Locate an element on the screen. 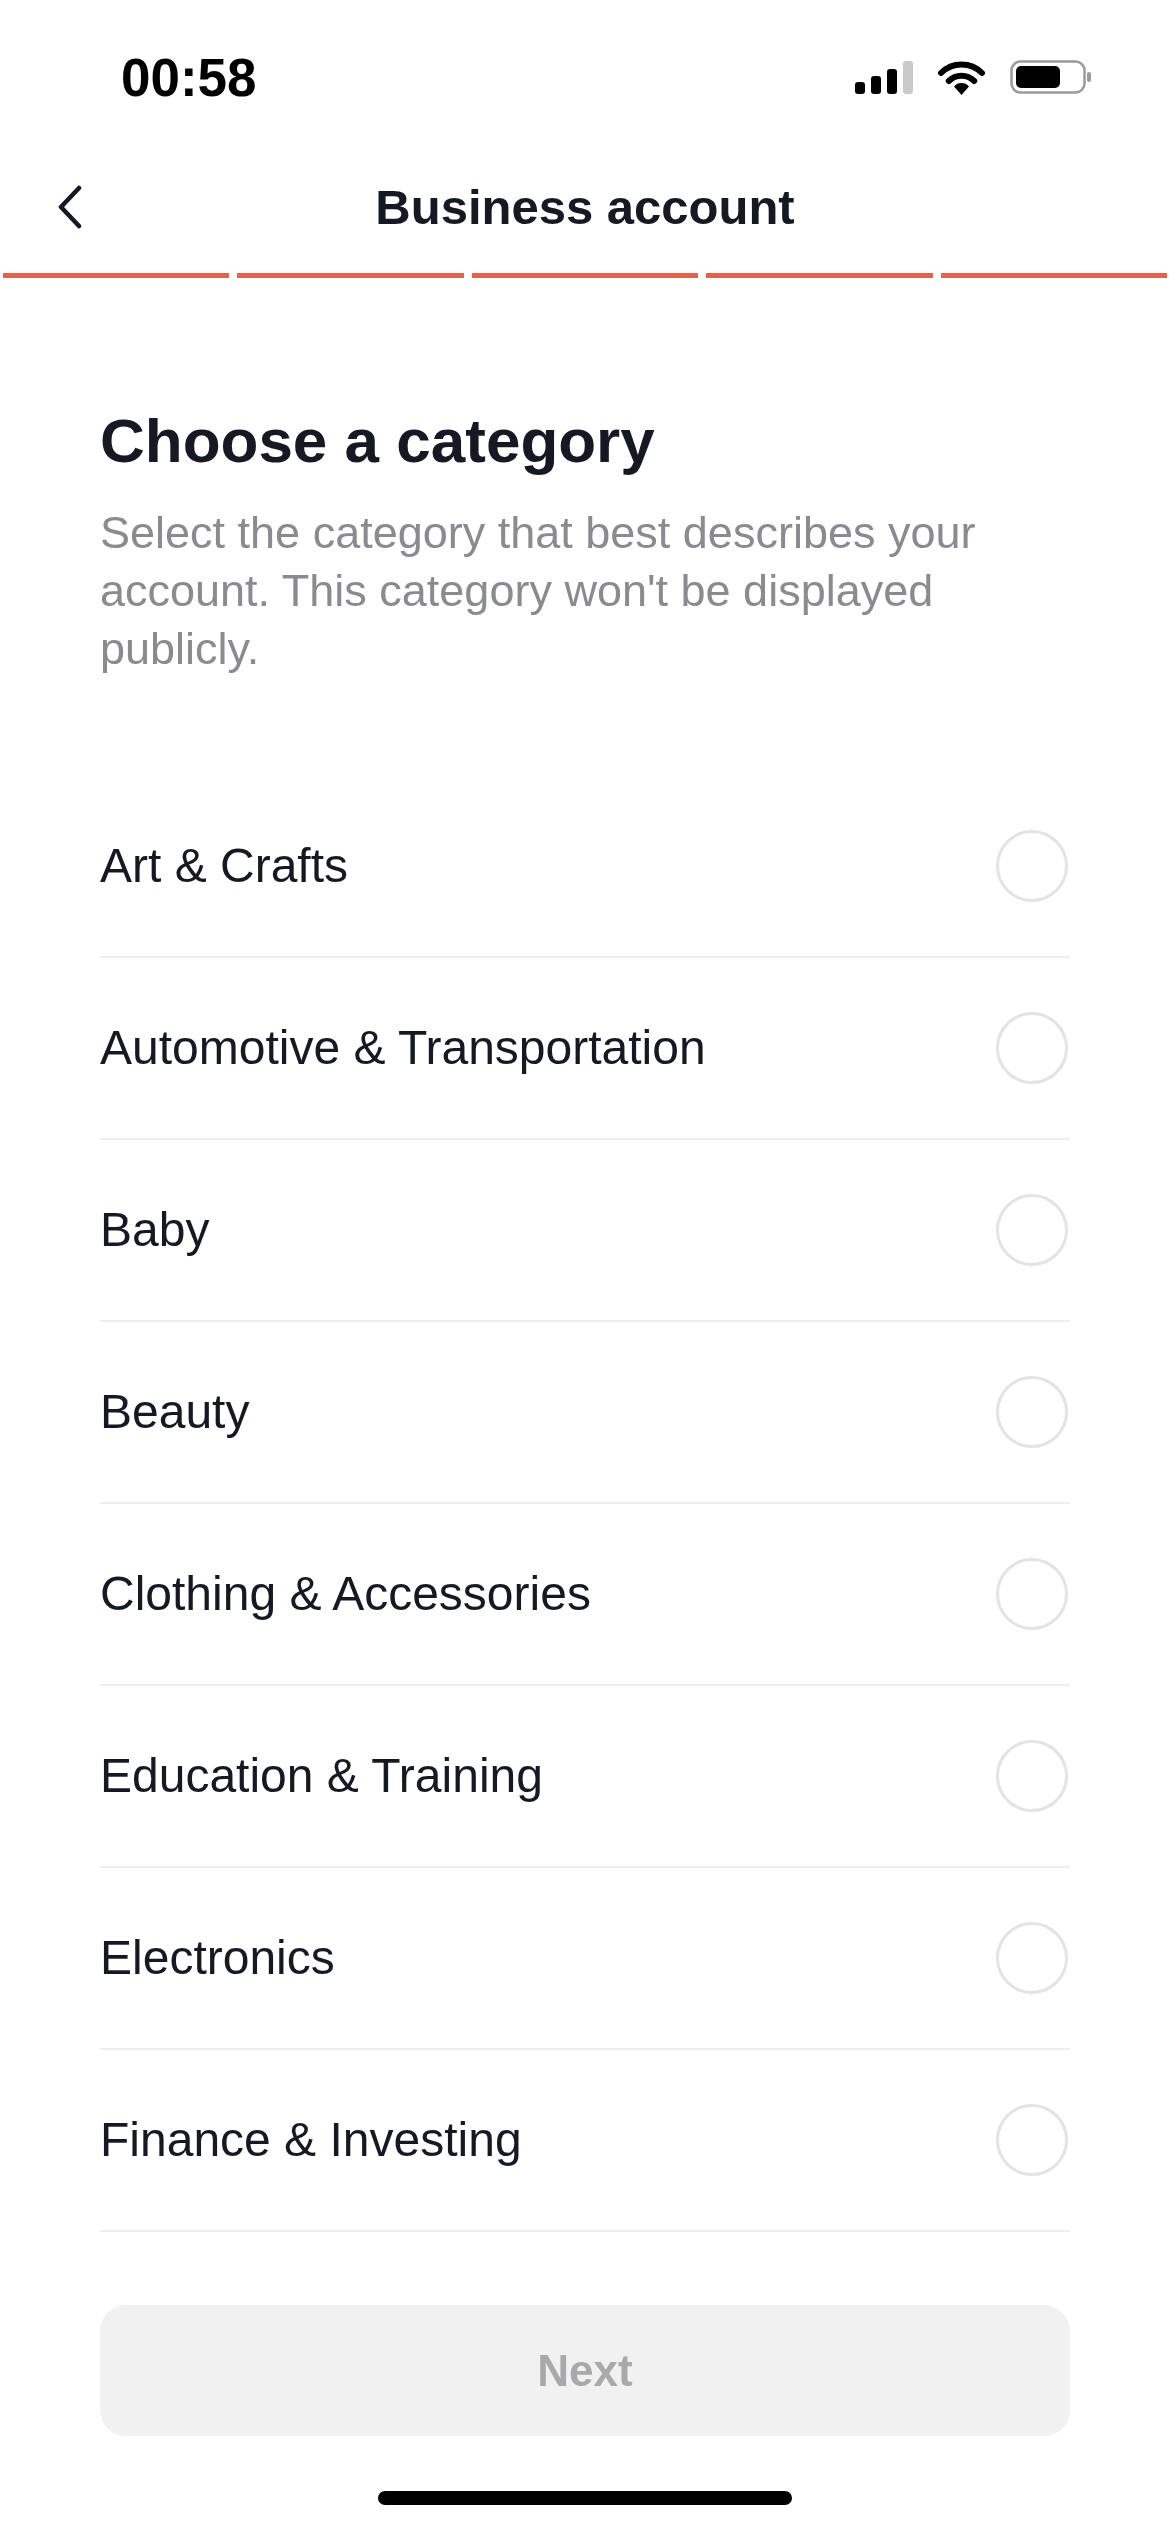 This screenshot has width=1170, height=2532. battery-icon is located at coordinates (1050, 77).